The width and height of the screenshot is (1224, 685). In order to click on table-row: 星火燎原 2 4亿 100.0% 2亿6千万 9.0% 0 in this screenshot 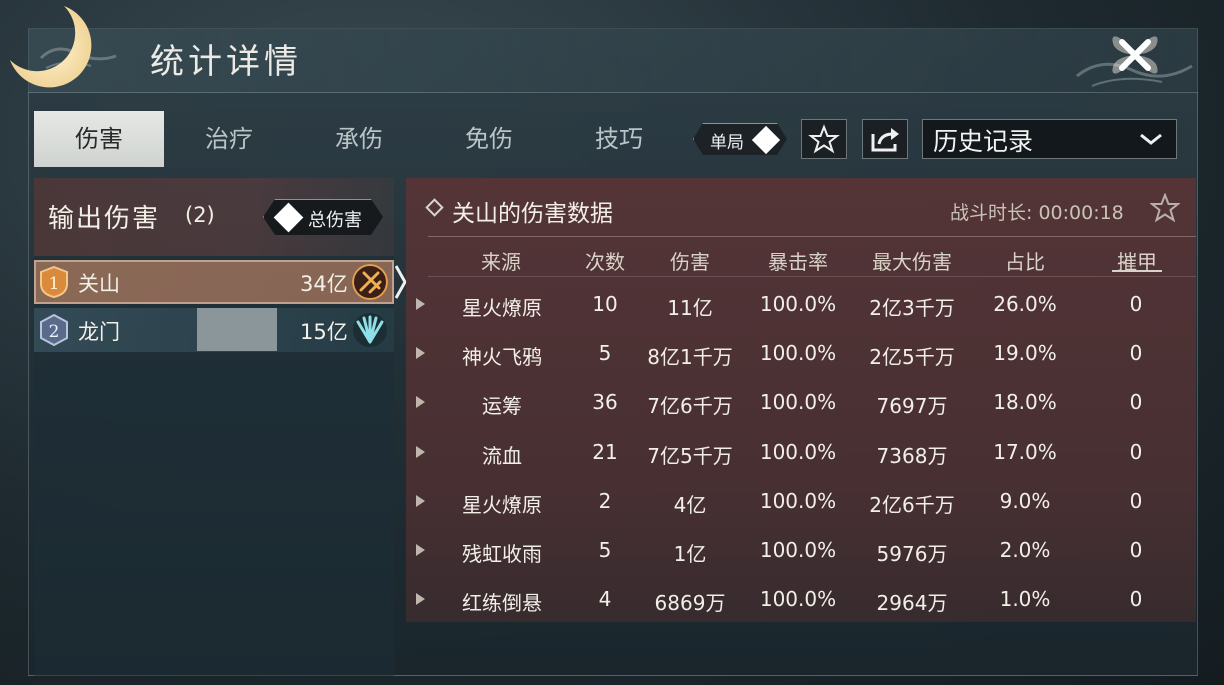, I will do `click(801, 501)`.